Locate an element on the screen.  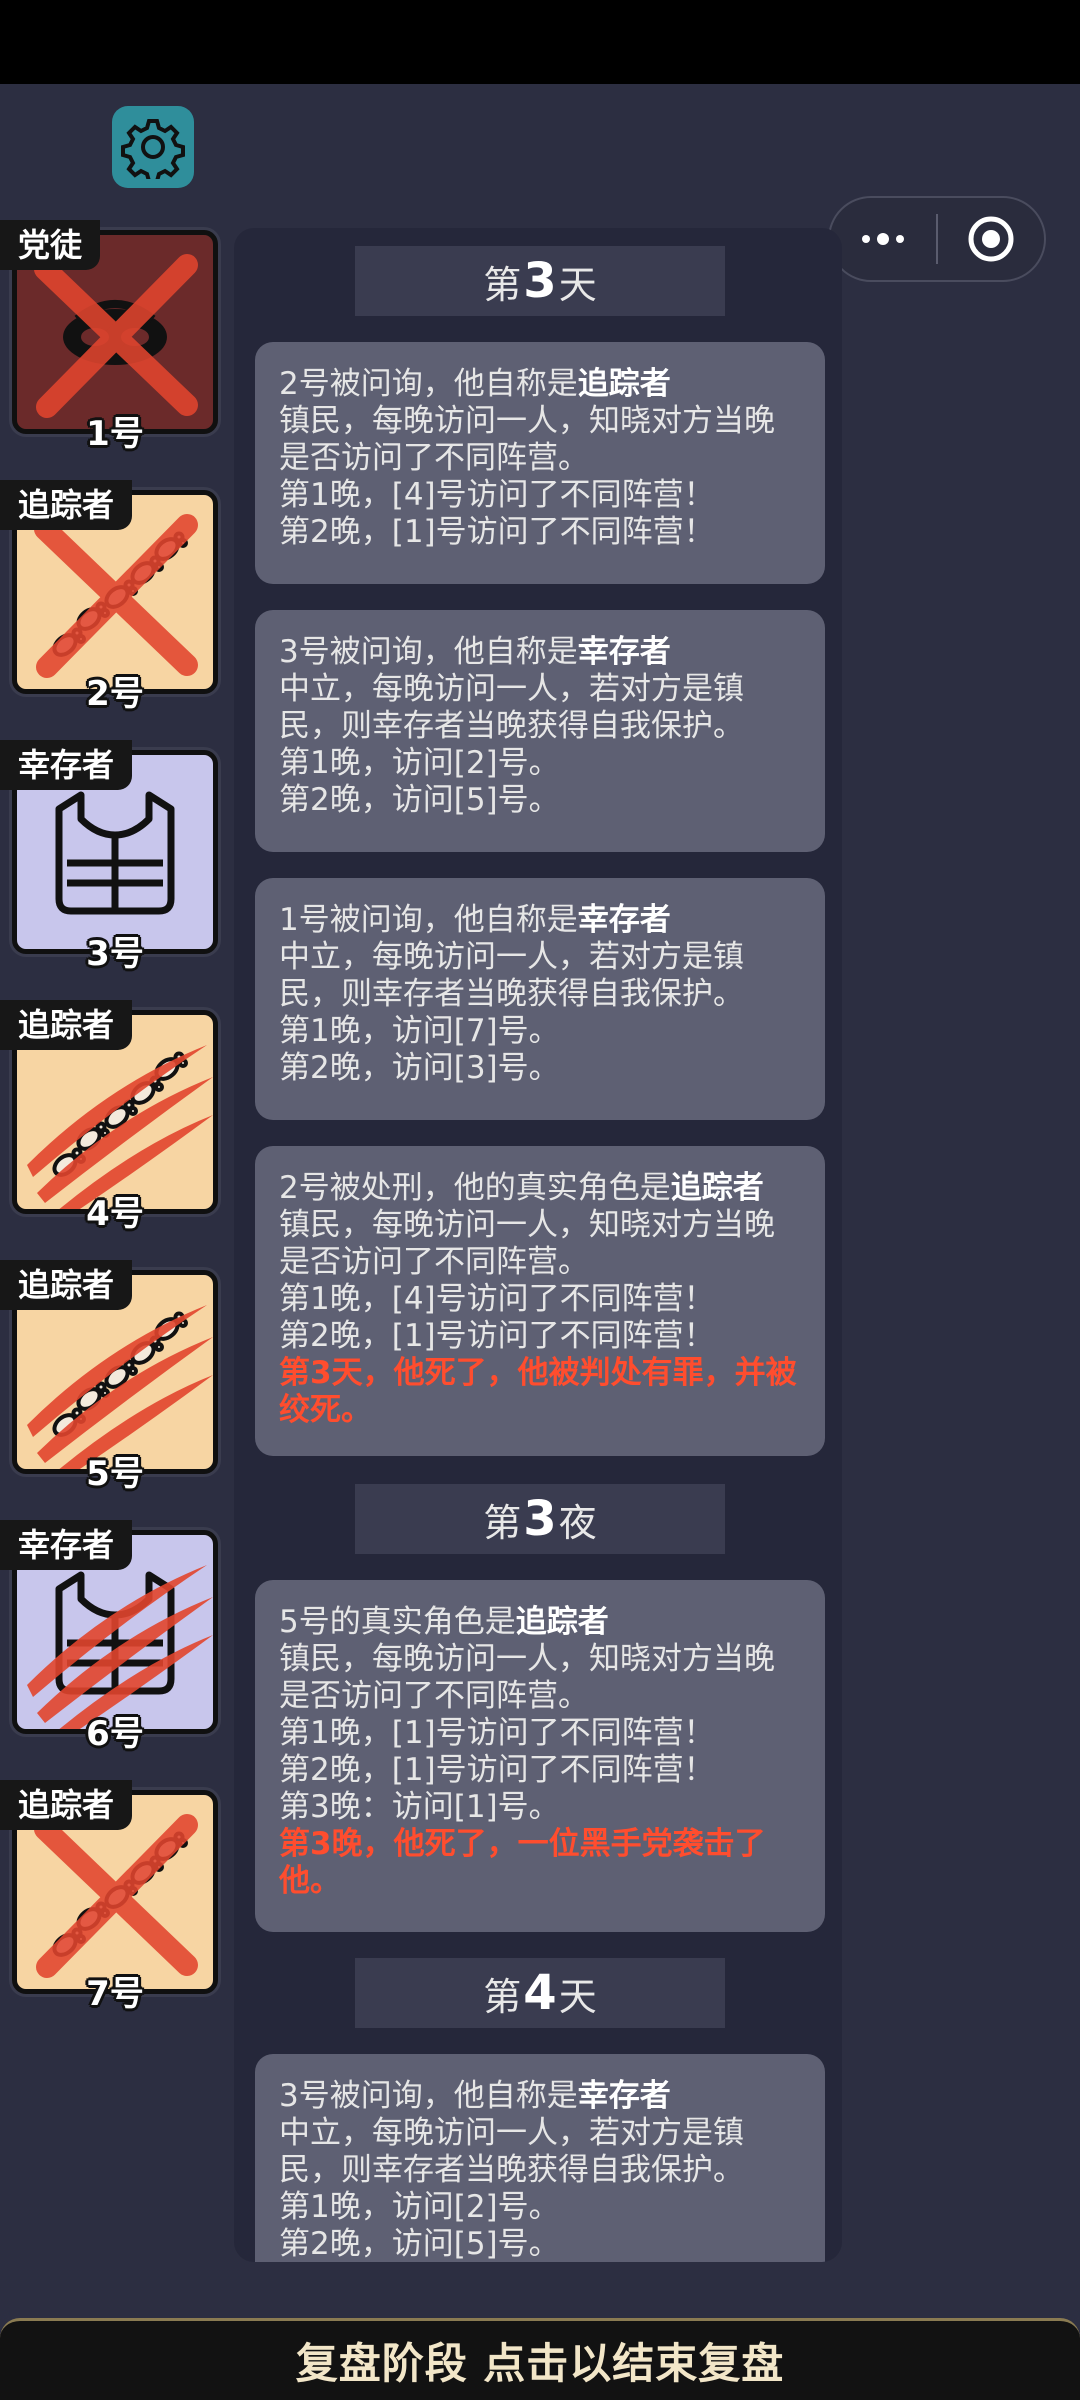
gear-icon is located at coordinates (153, 149).